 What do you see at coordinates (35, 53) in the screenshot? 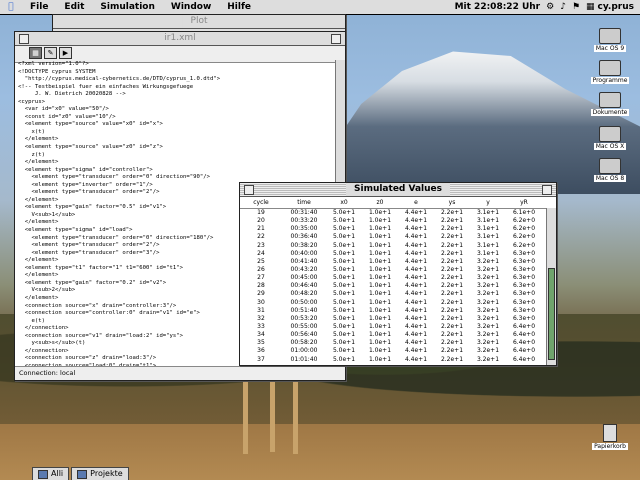
I see `grid-icon: ▦` at bounding box center [35, 53].